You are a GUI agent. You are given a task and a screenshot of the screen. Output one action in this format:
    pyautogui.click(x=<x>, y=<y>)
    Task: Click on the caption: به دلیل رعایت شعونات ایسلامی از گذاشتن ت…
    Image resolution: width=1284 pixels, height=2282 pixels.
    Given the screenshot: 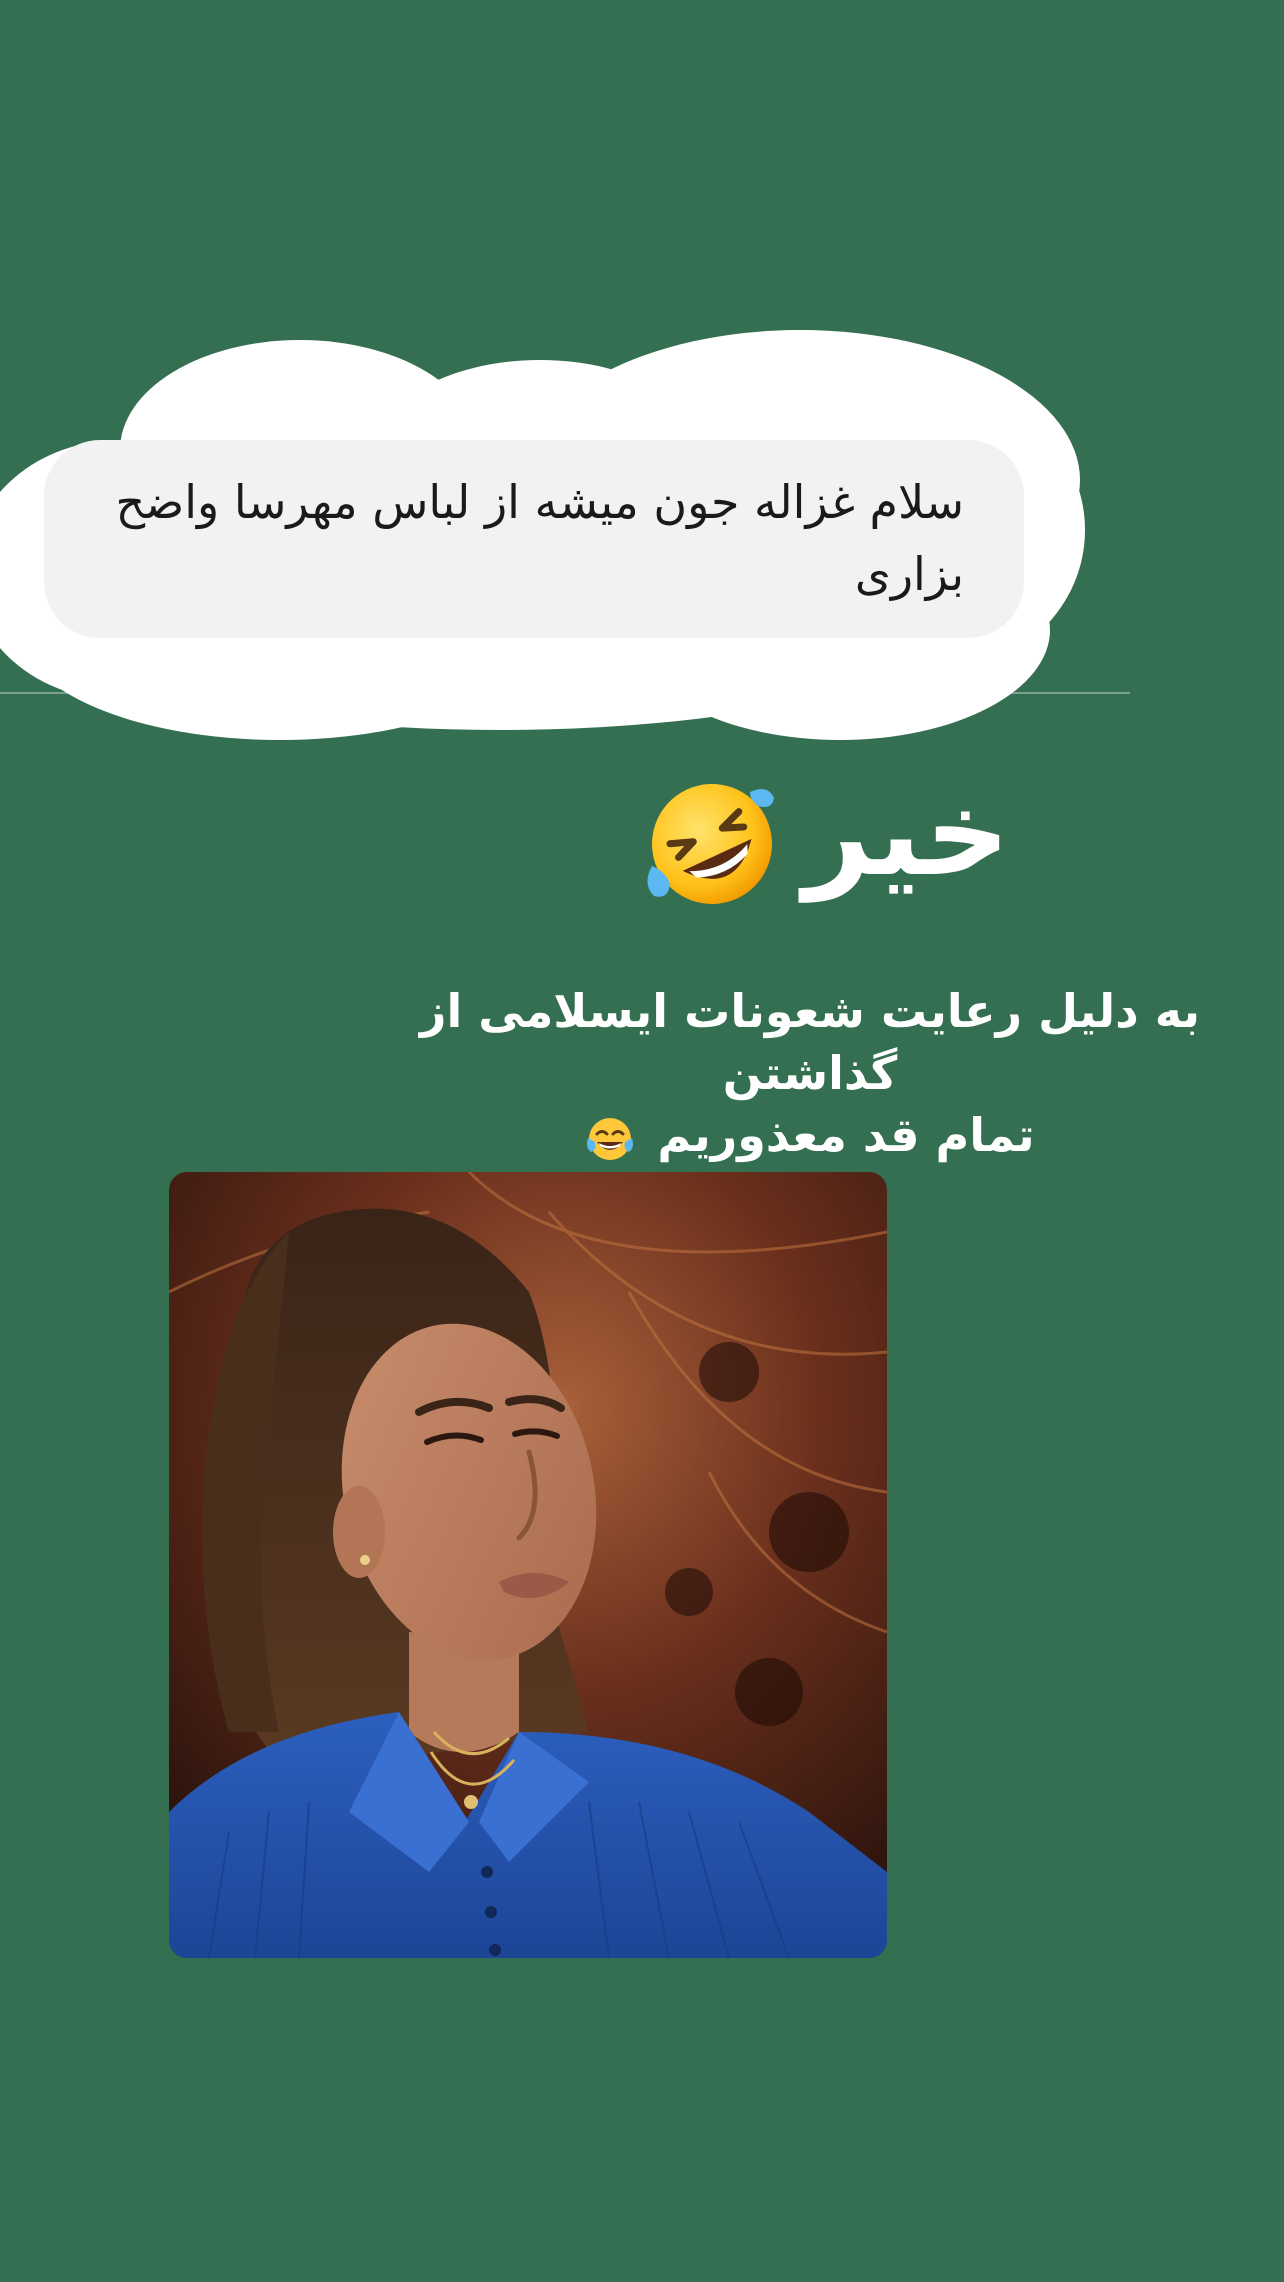 What is the action you would take?
    pyautogui.click(x=810, y=1073)
    